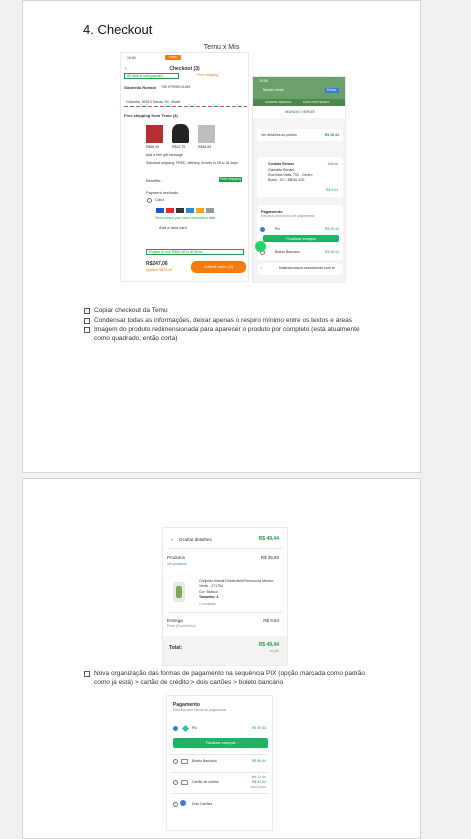  I want to click on add-card-link: Add a new card, so click(173, 227).